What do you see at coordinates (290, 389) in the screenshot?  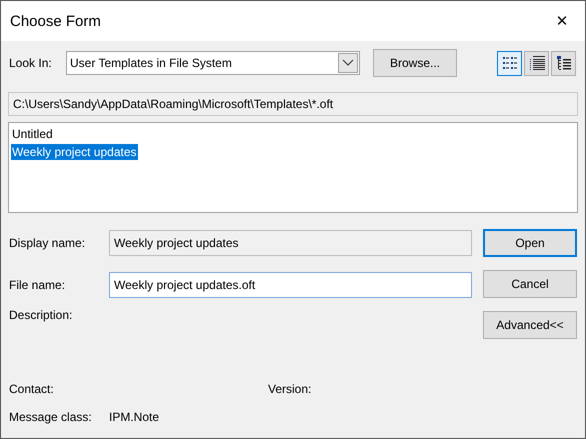 I see `version-label: Version:` at bounding box center [290, 389].